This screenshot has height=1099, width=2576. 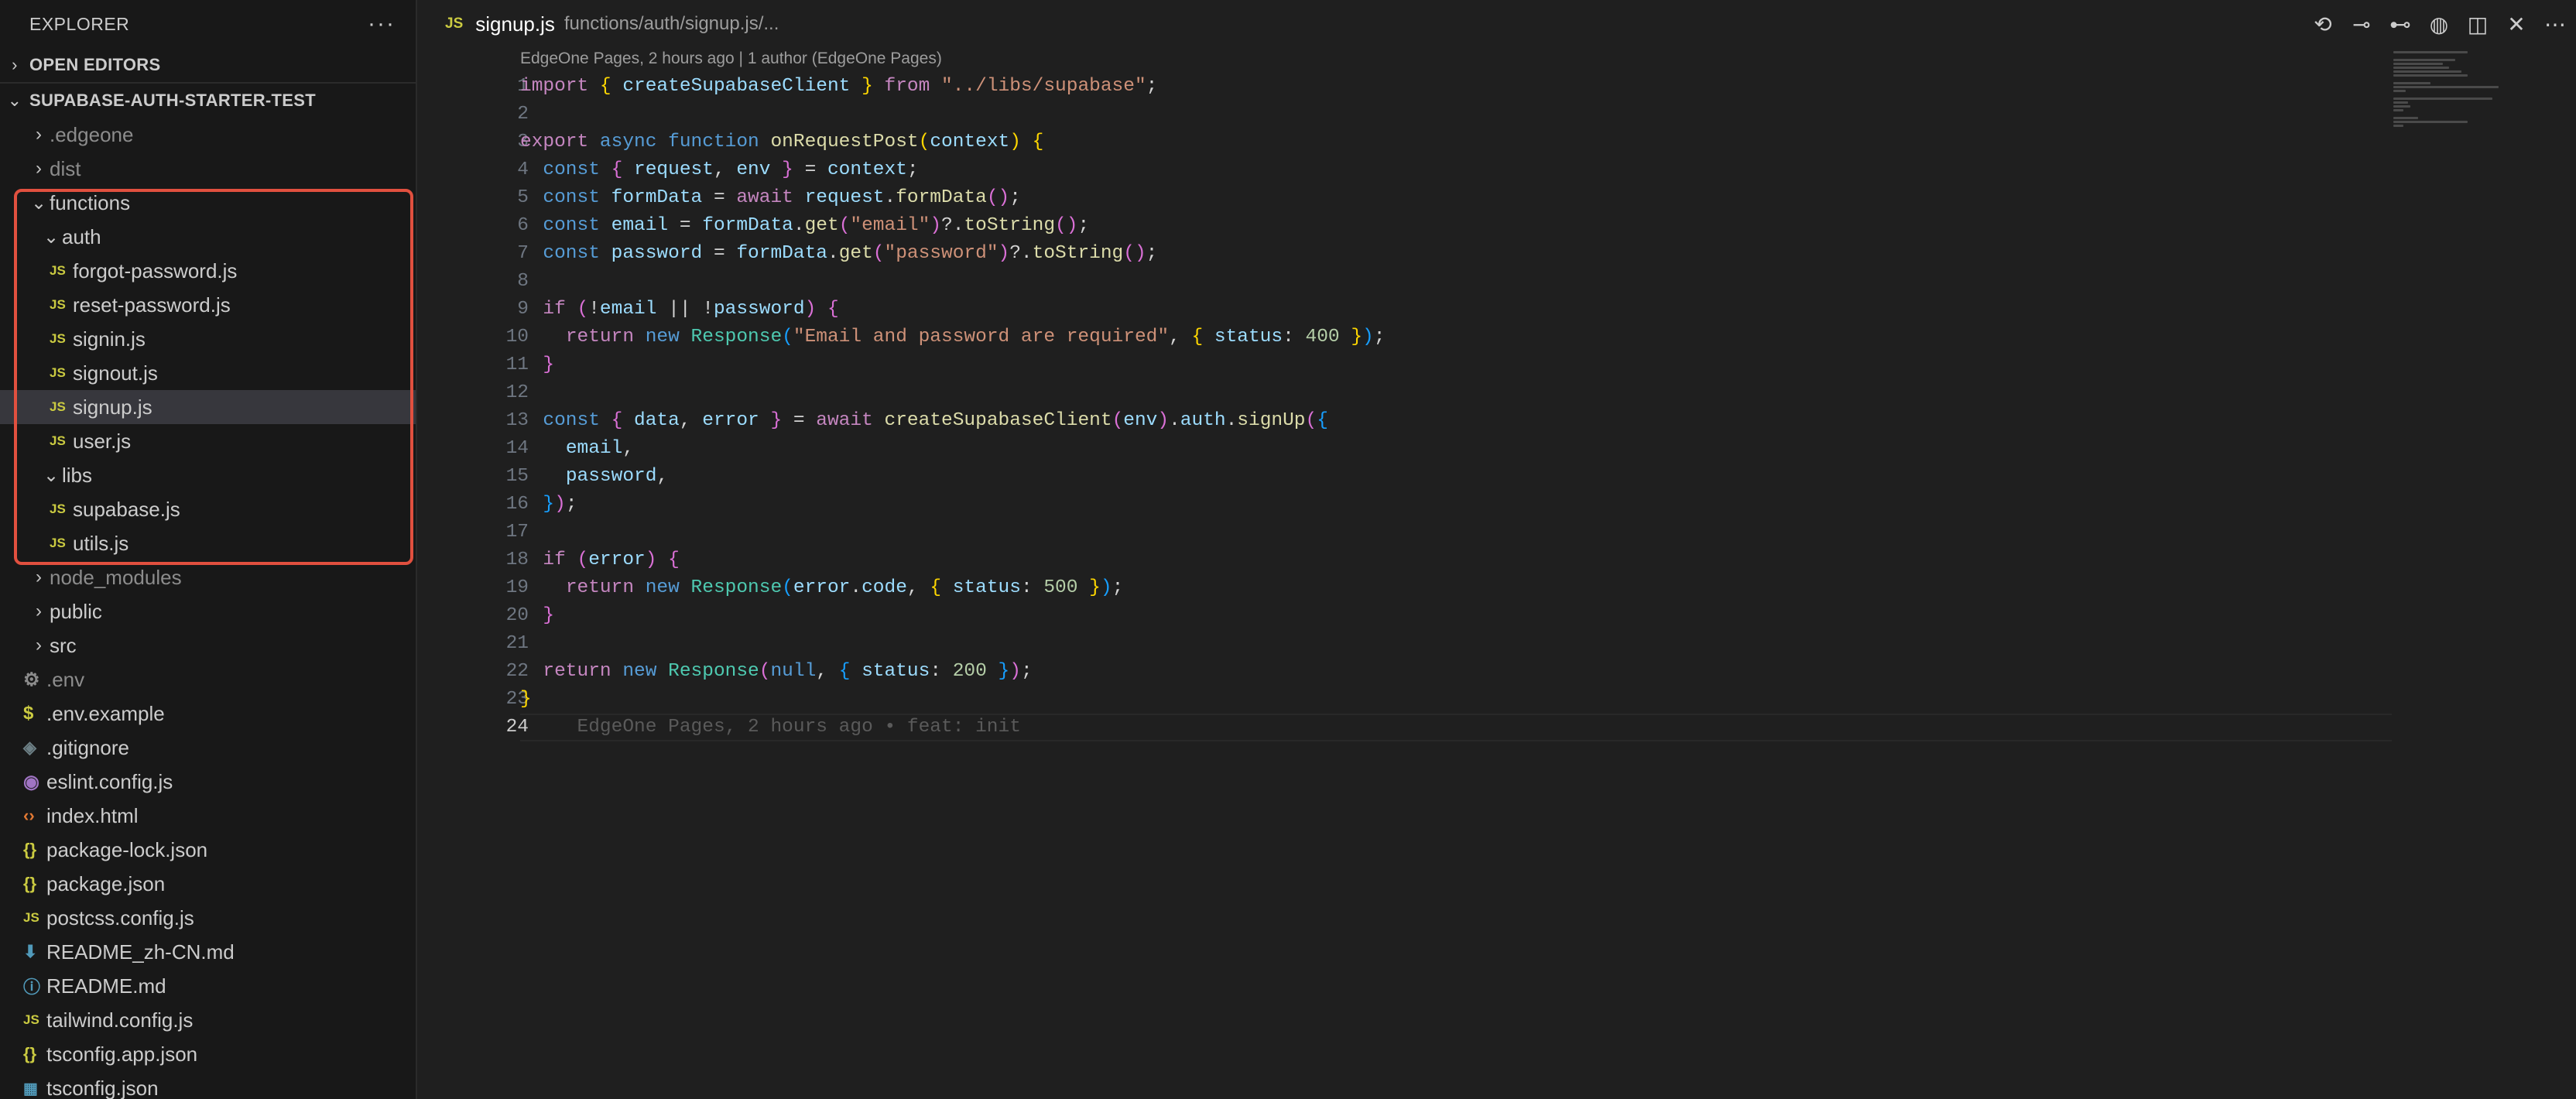 What do you see at coordinates (208, 305) in the screenshot?
I see `tree-file-reset-password: JS reset-password.js` at bounding box center [208, 305].